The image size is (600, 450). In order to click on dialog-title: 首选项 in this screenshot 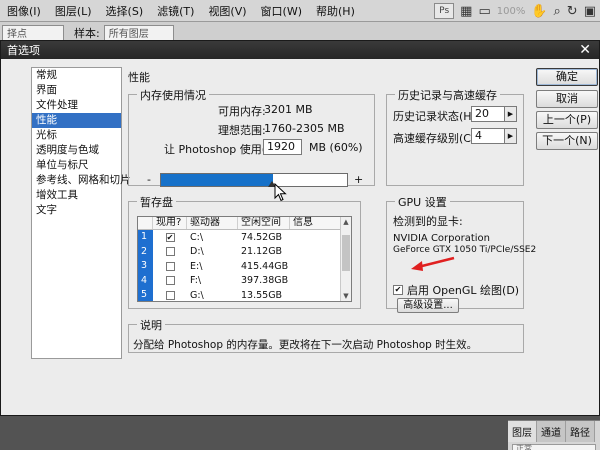, I will do `click(23, 50)`.